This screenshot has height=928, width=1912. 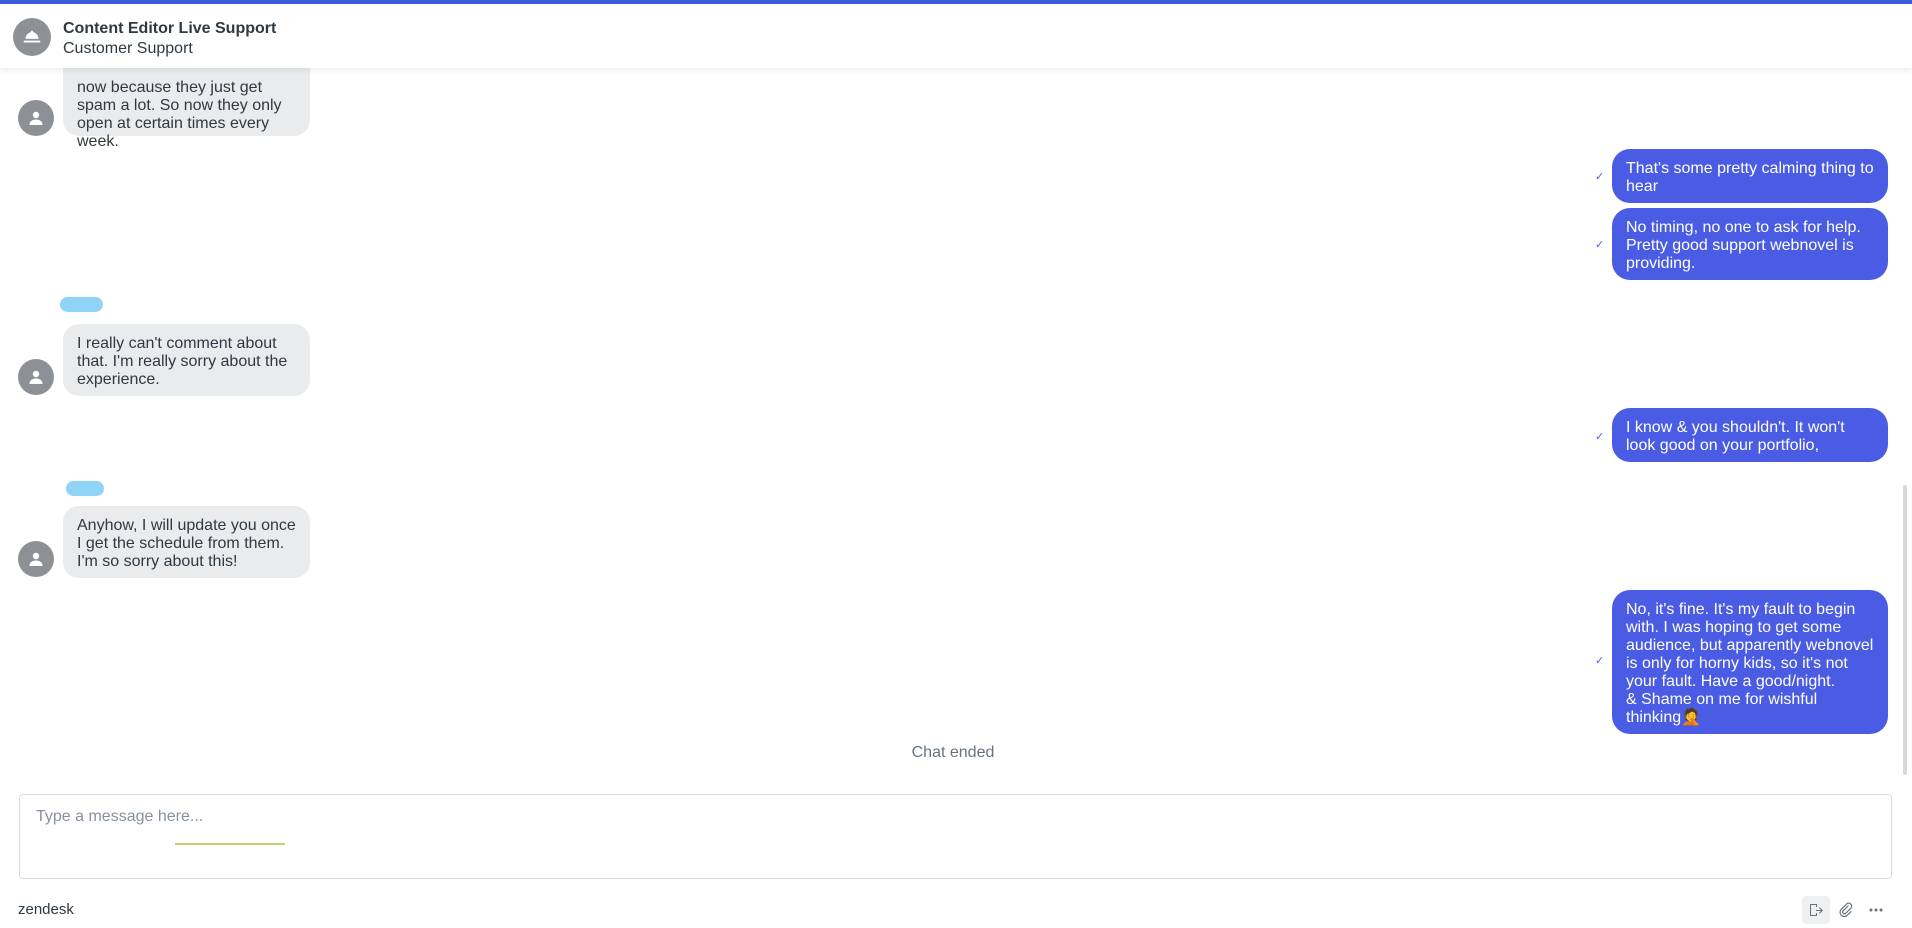 What do you see at coordinates (128, 48) in the screenshot?
I see `chat-subtitle: Customer Support` at bounding box center [128, 48].